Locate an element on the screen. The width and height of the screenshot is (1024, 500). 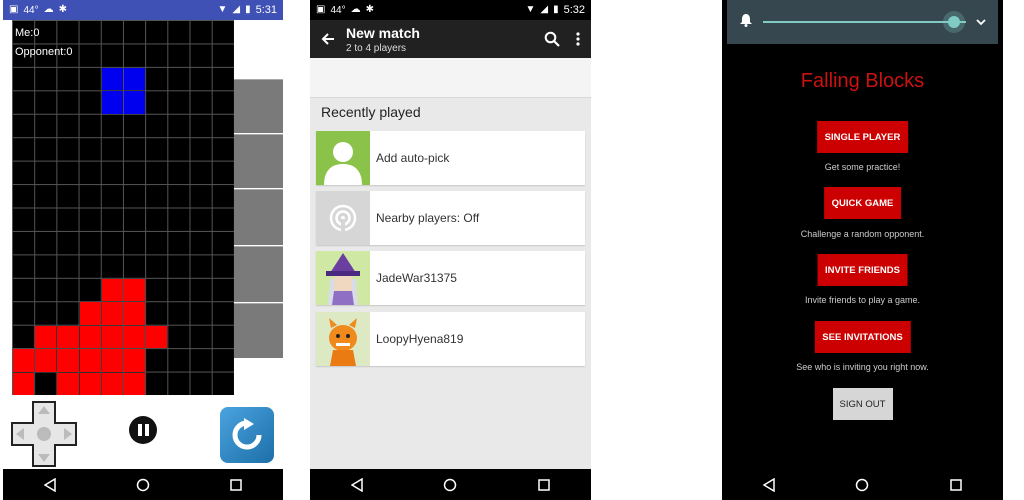
player-row-jadewar: JadeWar31375 is located at coordinates (450, 278).